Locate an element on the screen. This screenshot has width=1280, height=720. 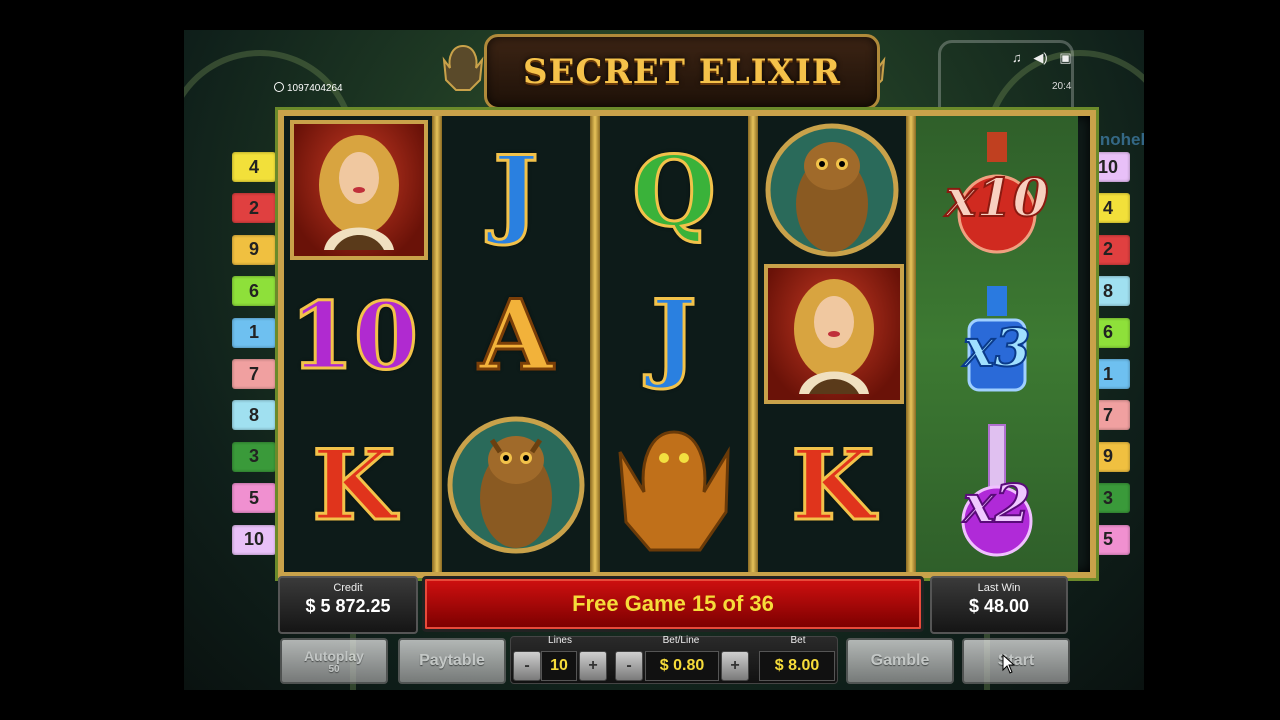
payline-badge-10: 10 is located at coordinates (254, 539).